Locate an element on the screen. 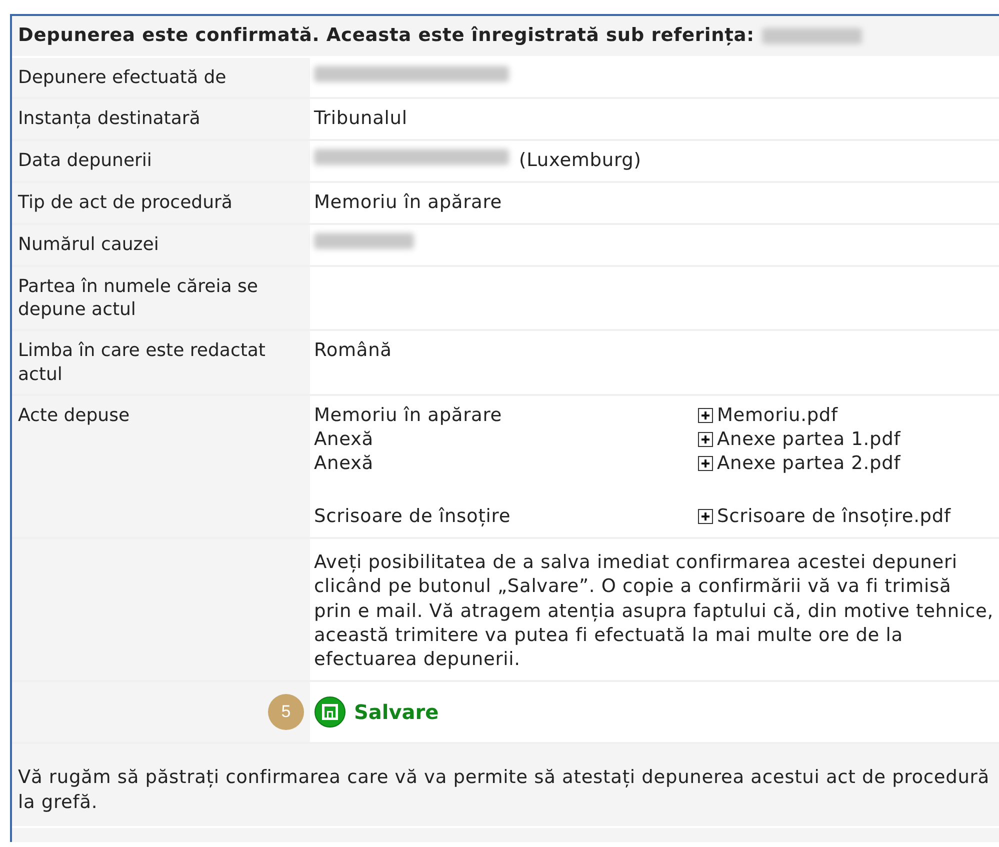 Image resolution: width=999 pixels, height=847 pixels. callout-badge: 5 is located at coordinates (286, 712).